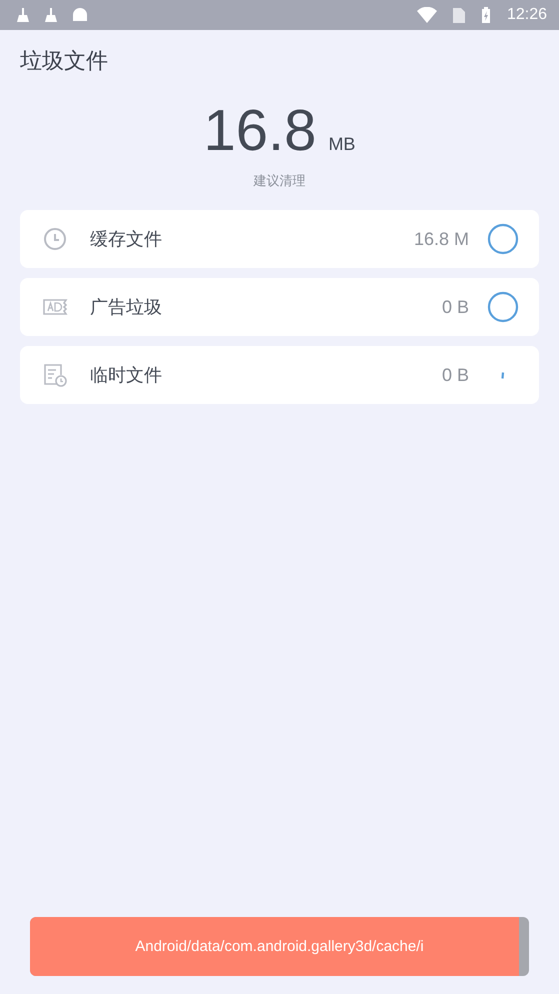 The width and height of the screenshot is (559, 994). Describe the element at coordinates (457, 15) in the screenshot. I see `no-sim-icon` at that location.